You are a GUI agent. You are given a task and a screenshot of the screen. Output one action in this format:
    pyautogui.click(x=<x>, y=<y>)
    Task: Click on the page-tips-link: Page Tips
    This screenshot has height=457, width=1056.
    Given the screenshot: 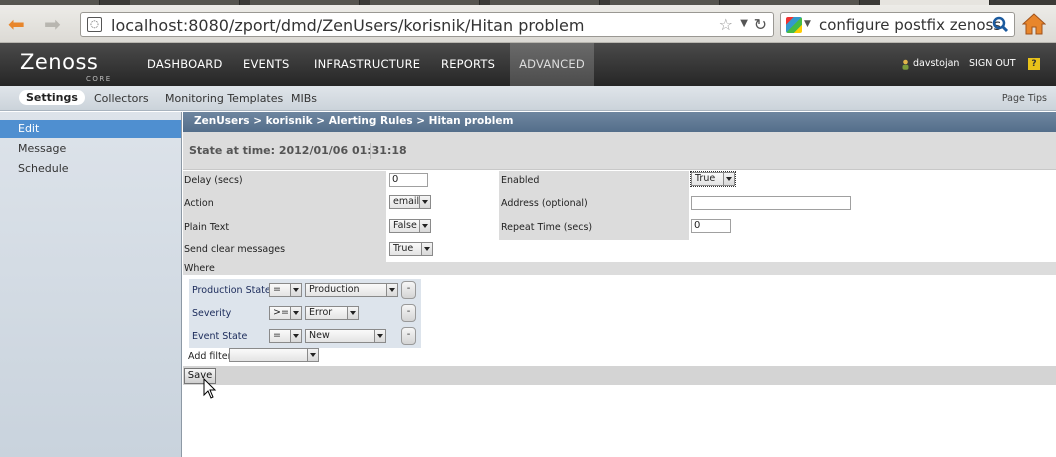 What is the action you would take?
    pyautogui.click(x=1024, y=98)
    